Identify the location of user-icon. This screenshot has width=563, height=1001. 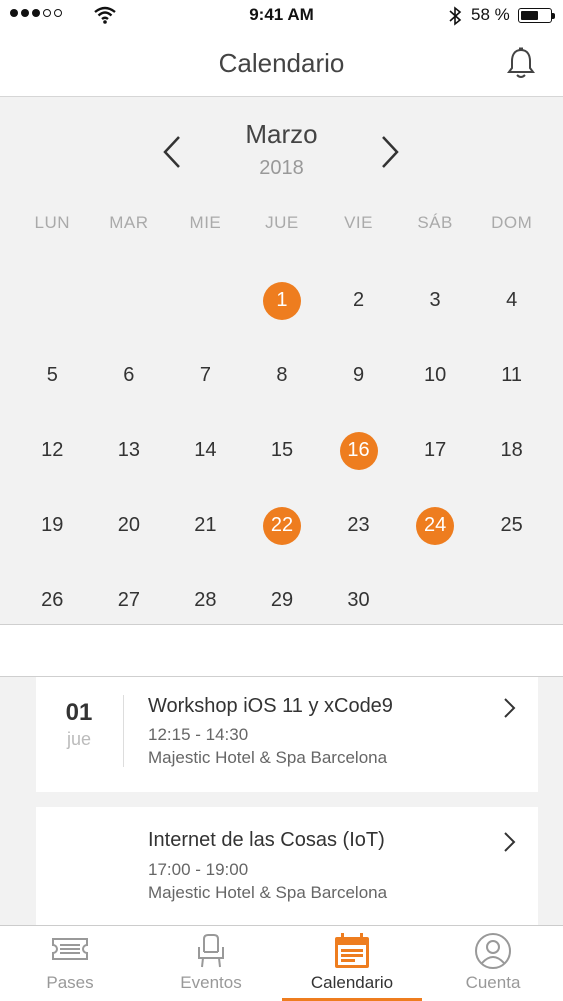
(493, 951).